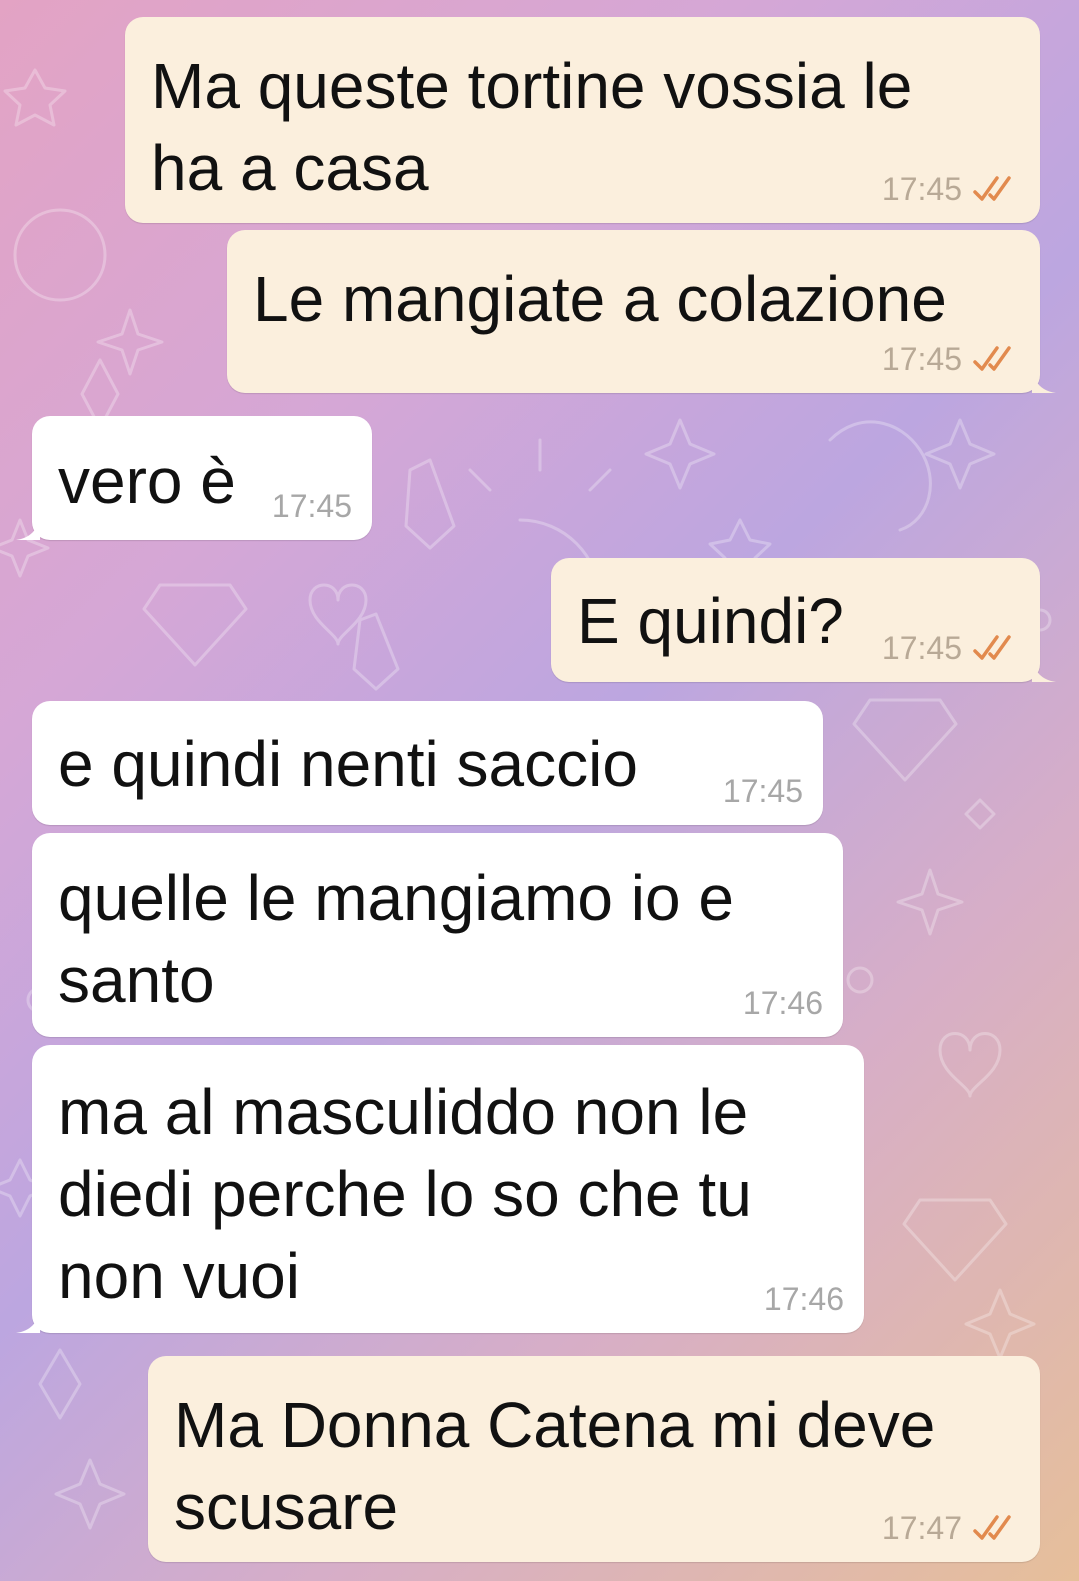 The height and width of the screenshot is (1581, 1079). Describe the element at coordinates (147, 481) in the screenshot. I see `message-text: vero è` at that location.